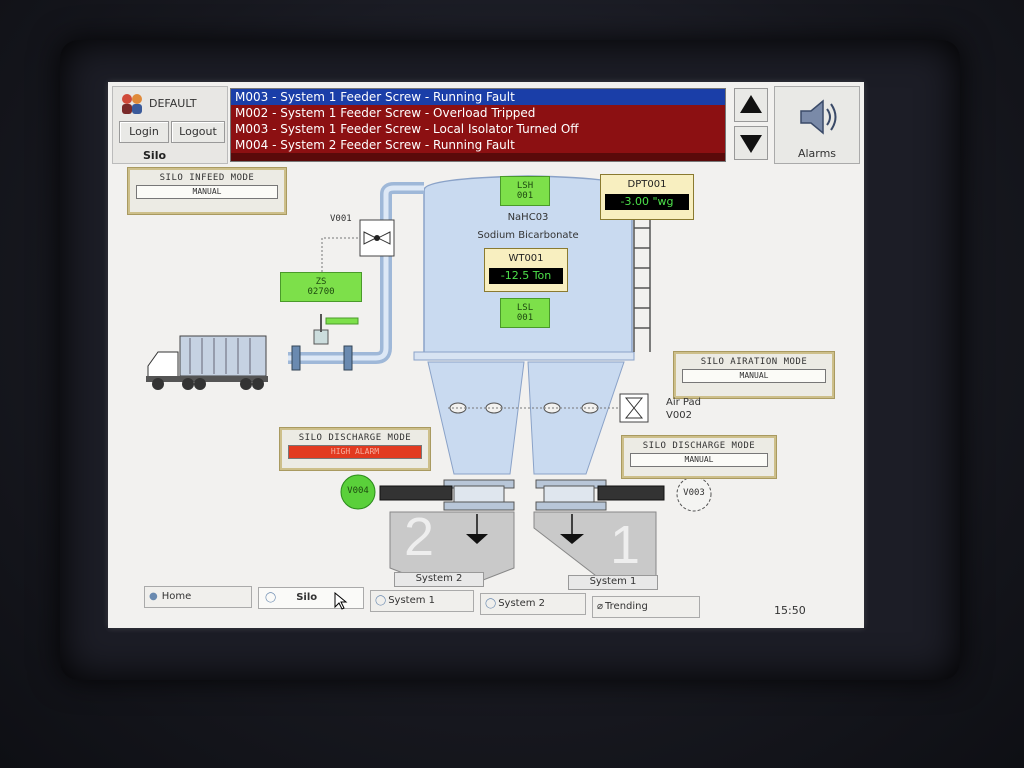 Image resolution: width=1024 pixels, height=768 pixels. I want to click on v002-label: Air Pad V002, so click(683, 409).